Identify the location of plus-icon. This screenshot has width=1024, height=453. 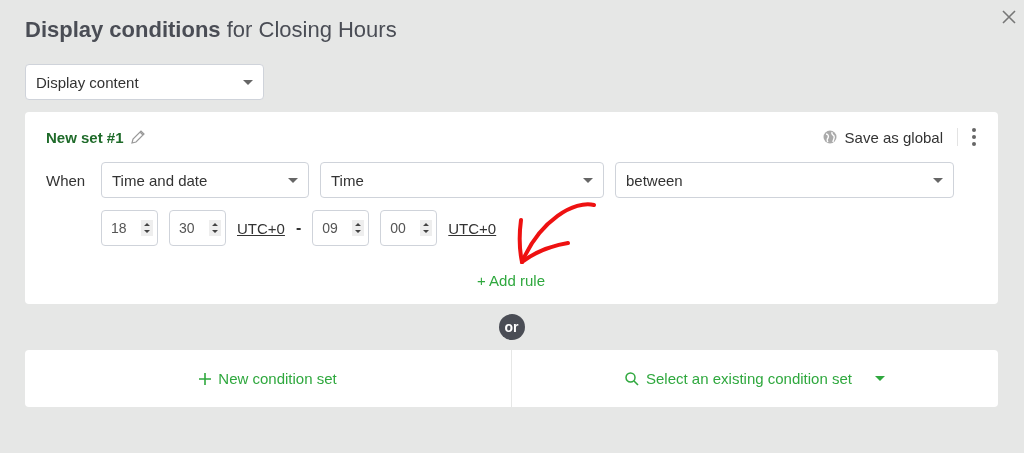
(205, 378).